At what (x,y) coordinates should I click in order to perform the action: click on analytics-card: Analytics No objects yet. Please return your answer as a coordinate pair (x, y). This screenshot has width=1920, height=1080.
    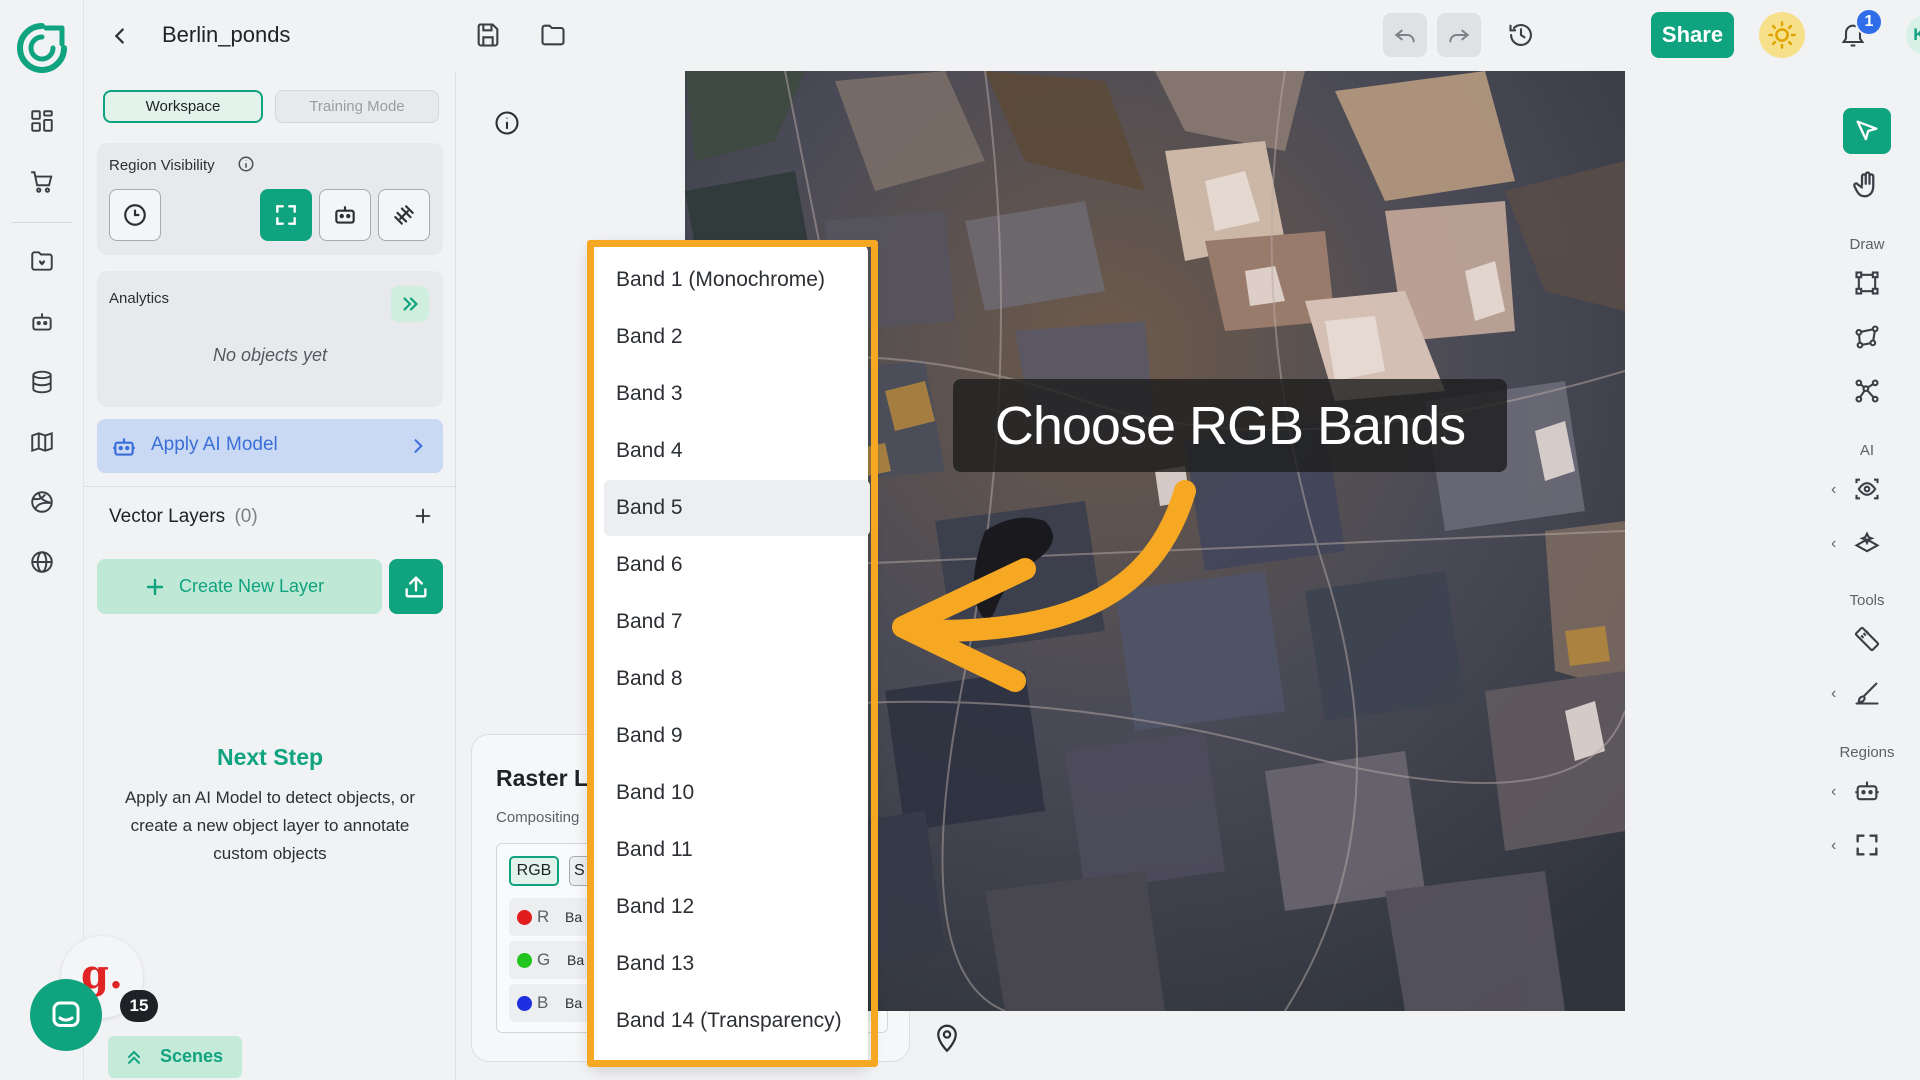
    Looking at the image, I should click on (270, 339).